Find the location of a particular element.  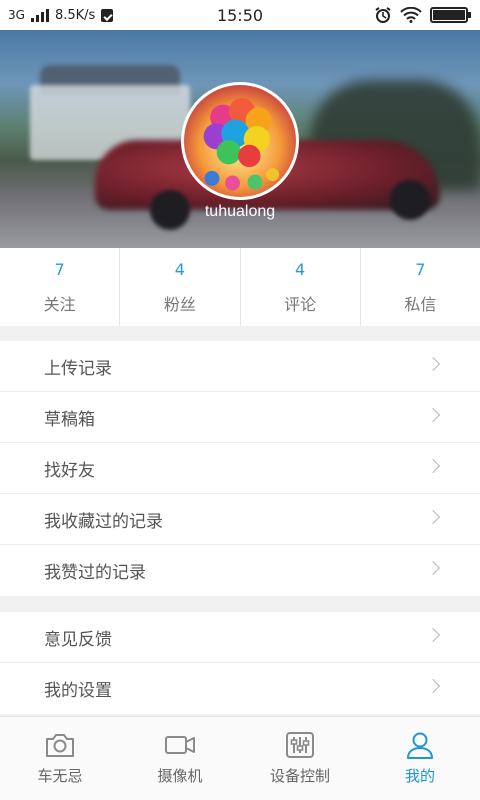

avatar-image is located at coordinates (240, 141).